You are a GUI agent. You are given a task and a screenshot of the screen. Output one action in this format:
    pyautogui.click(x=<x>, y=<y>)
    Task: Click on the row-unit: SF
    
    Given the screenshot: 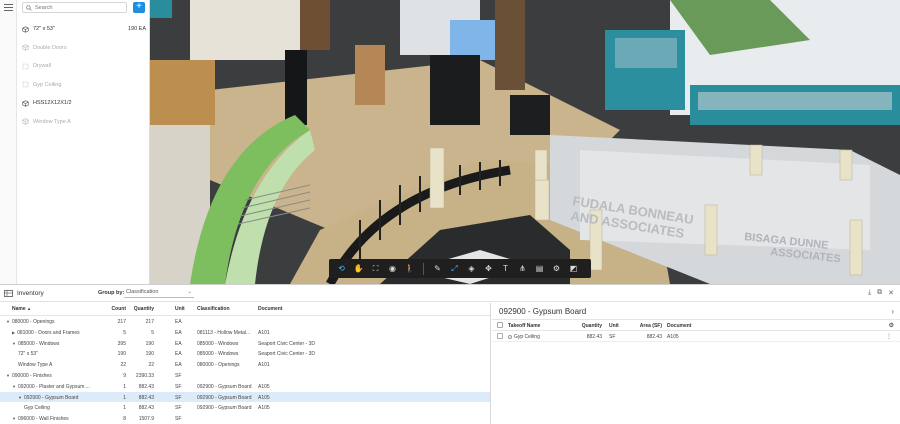 What is the action you would take?
    pyautogui.click(x=178, y=408)
    